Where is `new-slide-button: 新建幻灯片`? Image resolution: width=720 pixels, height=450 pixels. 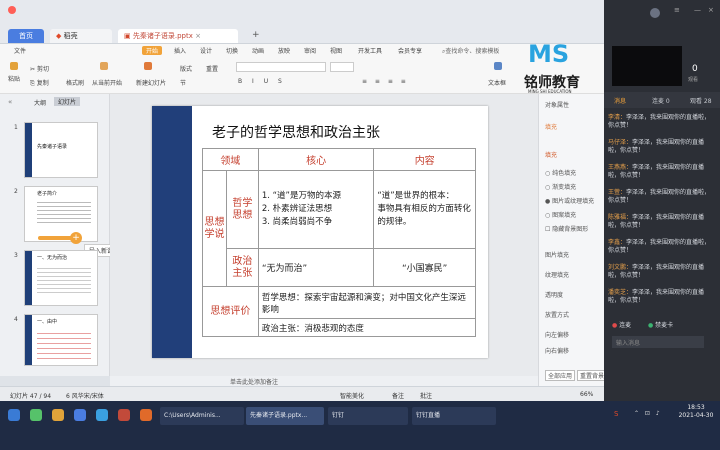 new-slide-button: 新建幻灯片 is located at coordinates (151, 82).